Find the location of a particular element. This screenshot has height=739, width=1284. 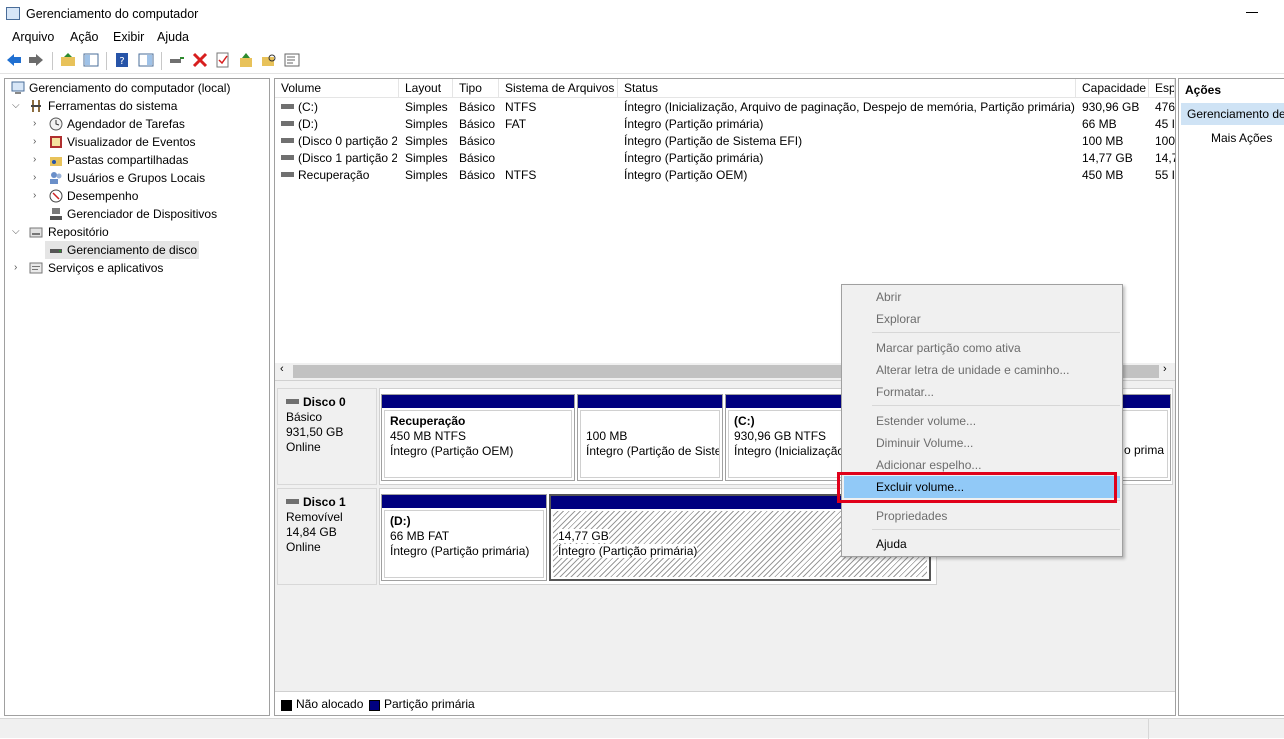

cell-free-space: 55 I is located at coordinates (1165, 175).